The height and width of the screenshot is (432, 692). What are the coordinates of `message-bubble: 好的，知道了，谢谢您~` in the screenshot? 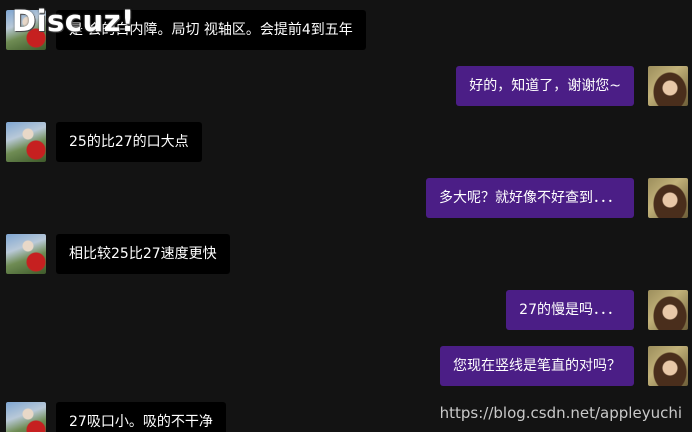 It's located at (545, 86).